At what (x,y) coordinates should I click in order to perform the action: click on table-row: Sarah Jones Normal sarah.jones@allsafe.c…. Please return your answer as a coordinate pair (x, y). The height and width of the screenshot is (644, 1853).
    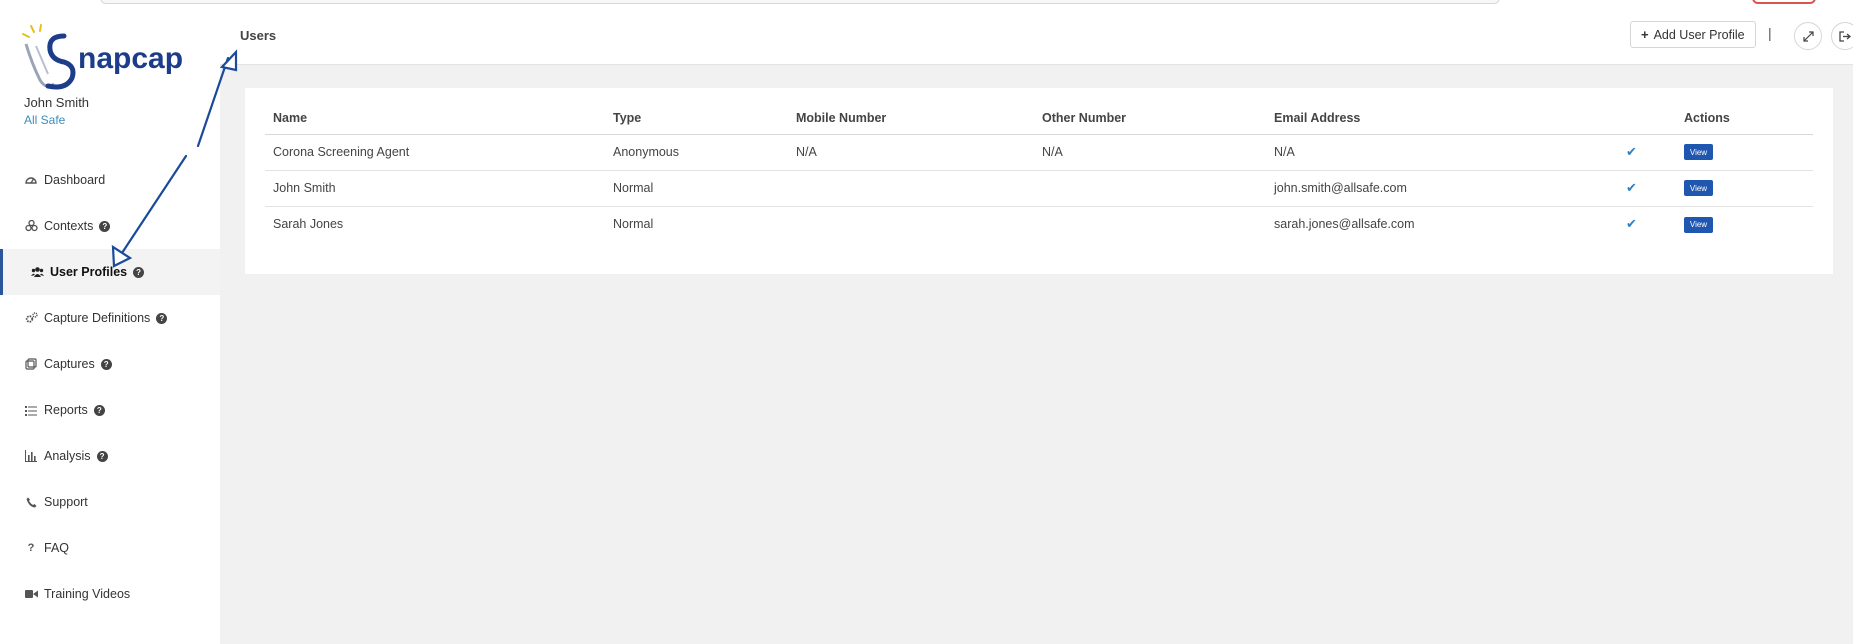
    Looking at the image, I should click on (1039, 224).